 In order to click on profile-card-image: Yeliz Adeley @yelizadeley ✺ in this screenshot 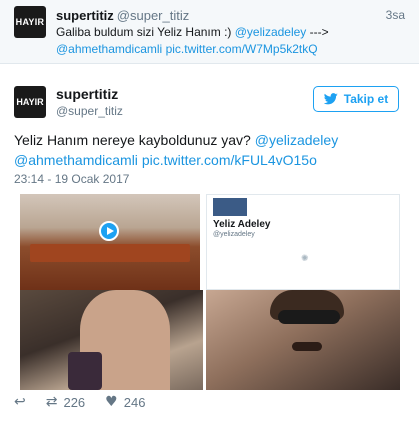, I will do `click(303, 242)`.